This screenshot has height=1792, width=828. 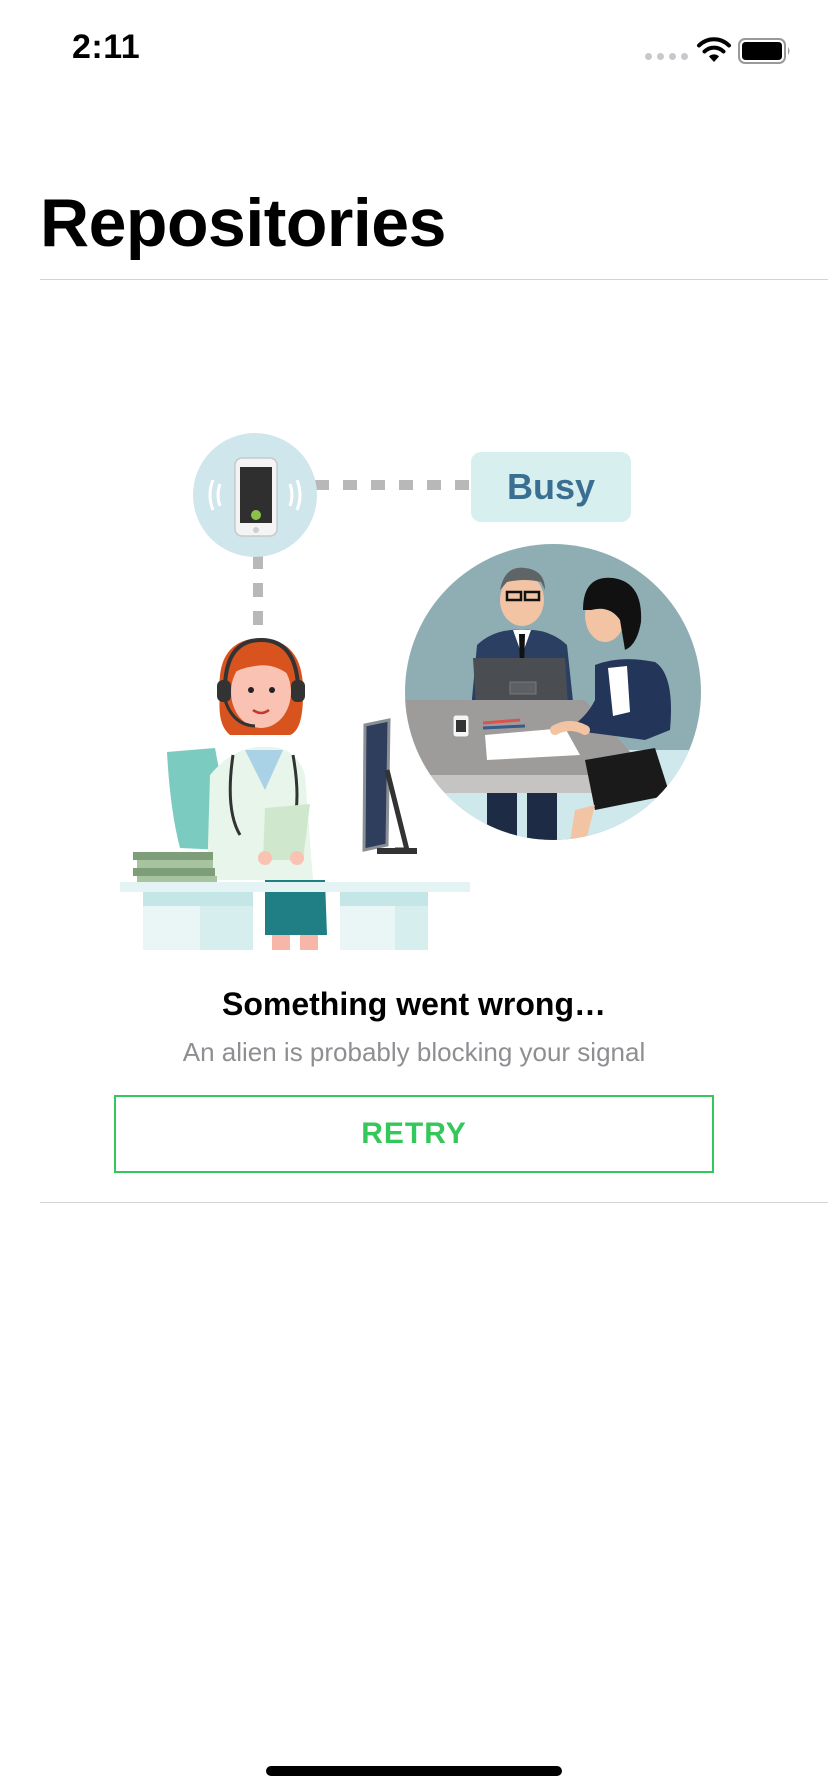 I want to click on page-title: Repositories, so click(x=243, y=223).